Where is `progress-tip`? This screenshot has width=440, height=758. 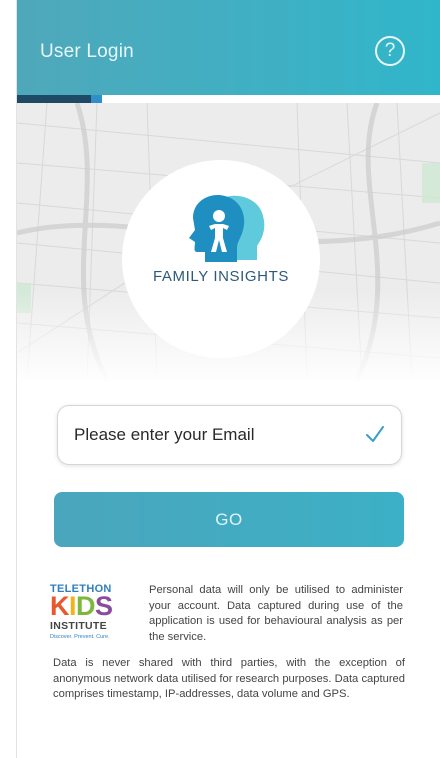
progress-tip is located at coordinates (96, 99).